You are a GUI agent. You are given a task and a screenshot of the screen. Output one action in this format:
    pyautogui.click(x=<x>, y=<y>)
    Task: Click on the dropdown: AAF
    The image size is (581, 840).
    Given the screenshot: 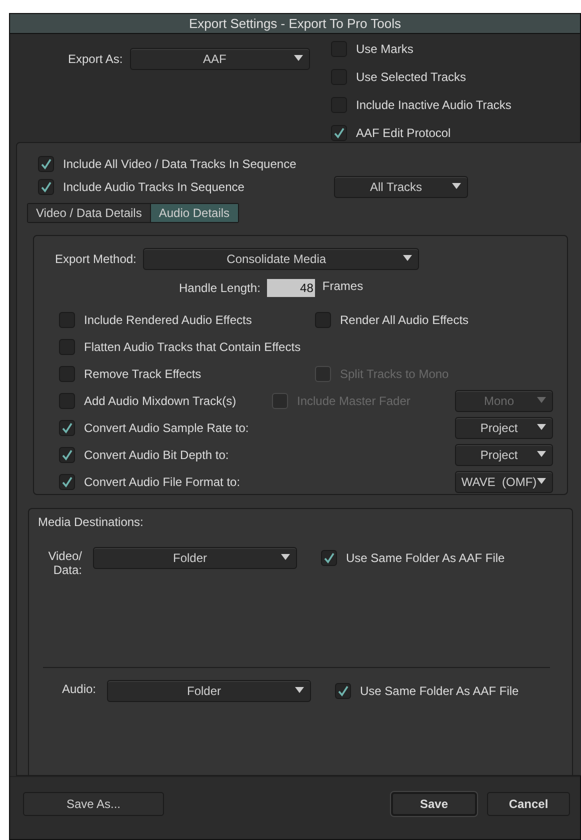 What is the action you would take?
    pyautogui.click(x=220, y=59)
    